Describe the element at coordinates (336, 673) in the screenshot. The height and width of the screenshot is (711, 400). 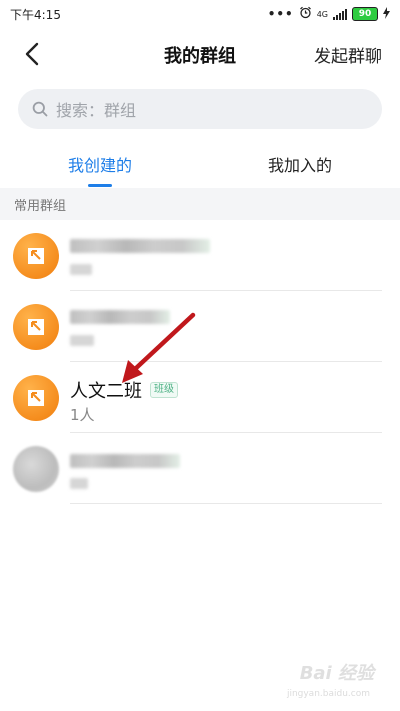
I see `watermark-logo: Bai 经验` at that location.